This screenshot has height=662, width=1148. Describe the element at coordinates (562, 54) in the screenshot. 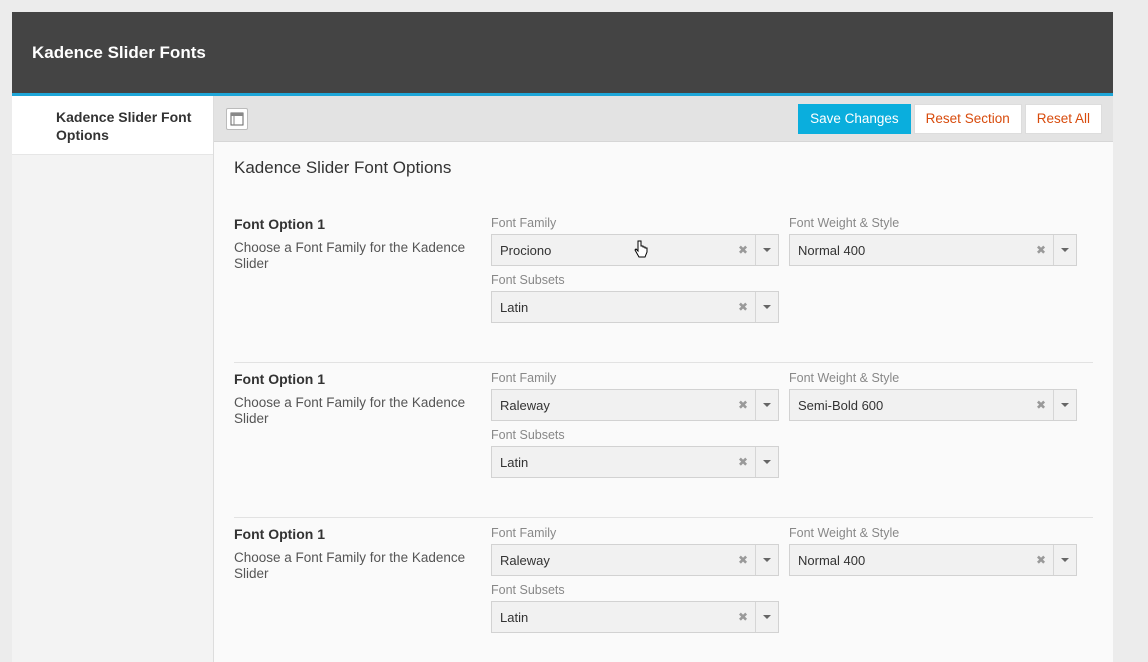

I see `panel-header: Kadence Slider Fonts` at that location.